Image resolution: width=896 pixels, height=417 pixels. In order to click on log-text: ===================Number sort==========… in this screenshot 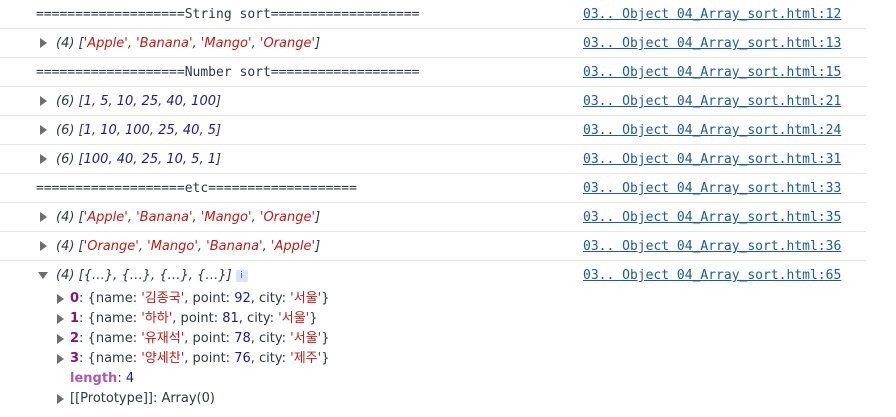, I will do `click(228, 72)`.